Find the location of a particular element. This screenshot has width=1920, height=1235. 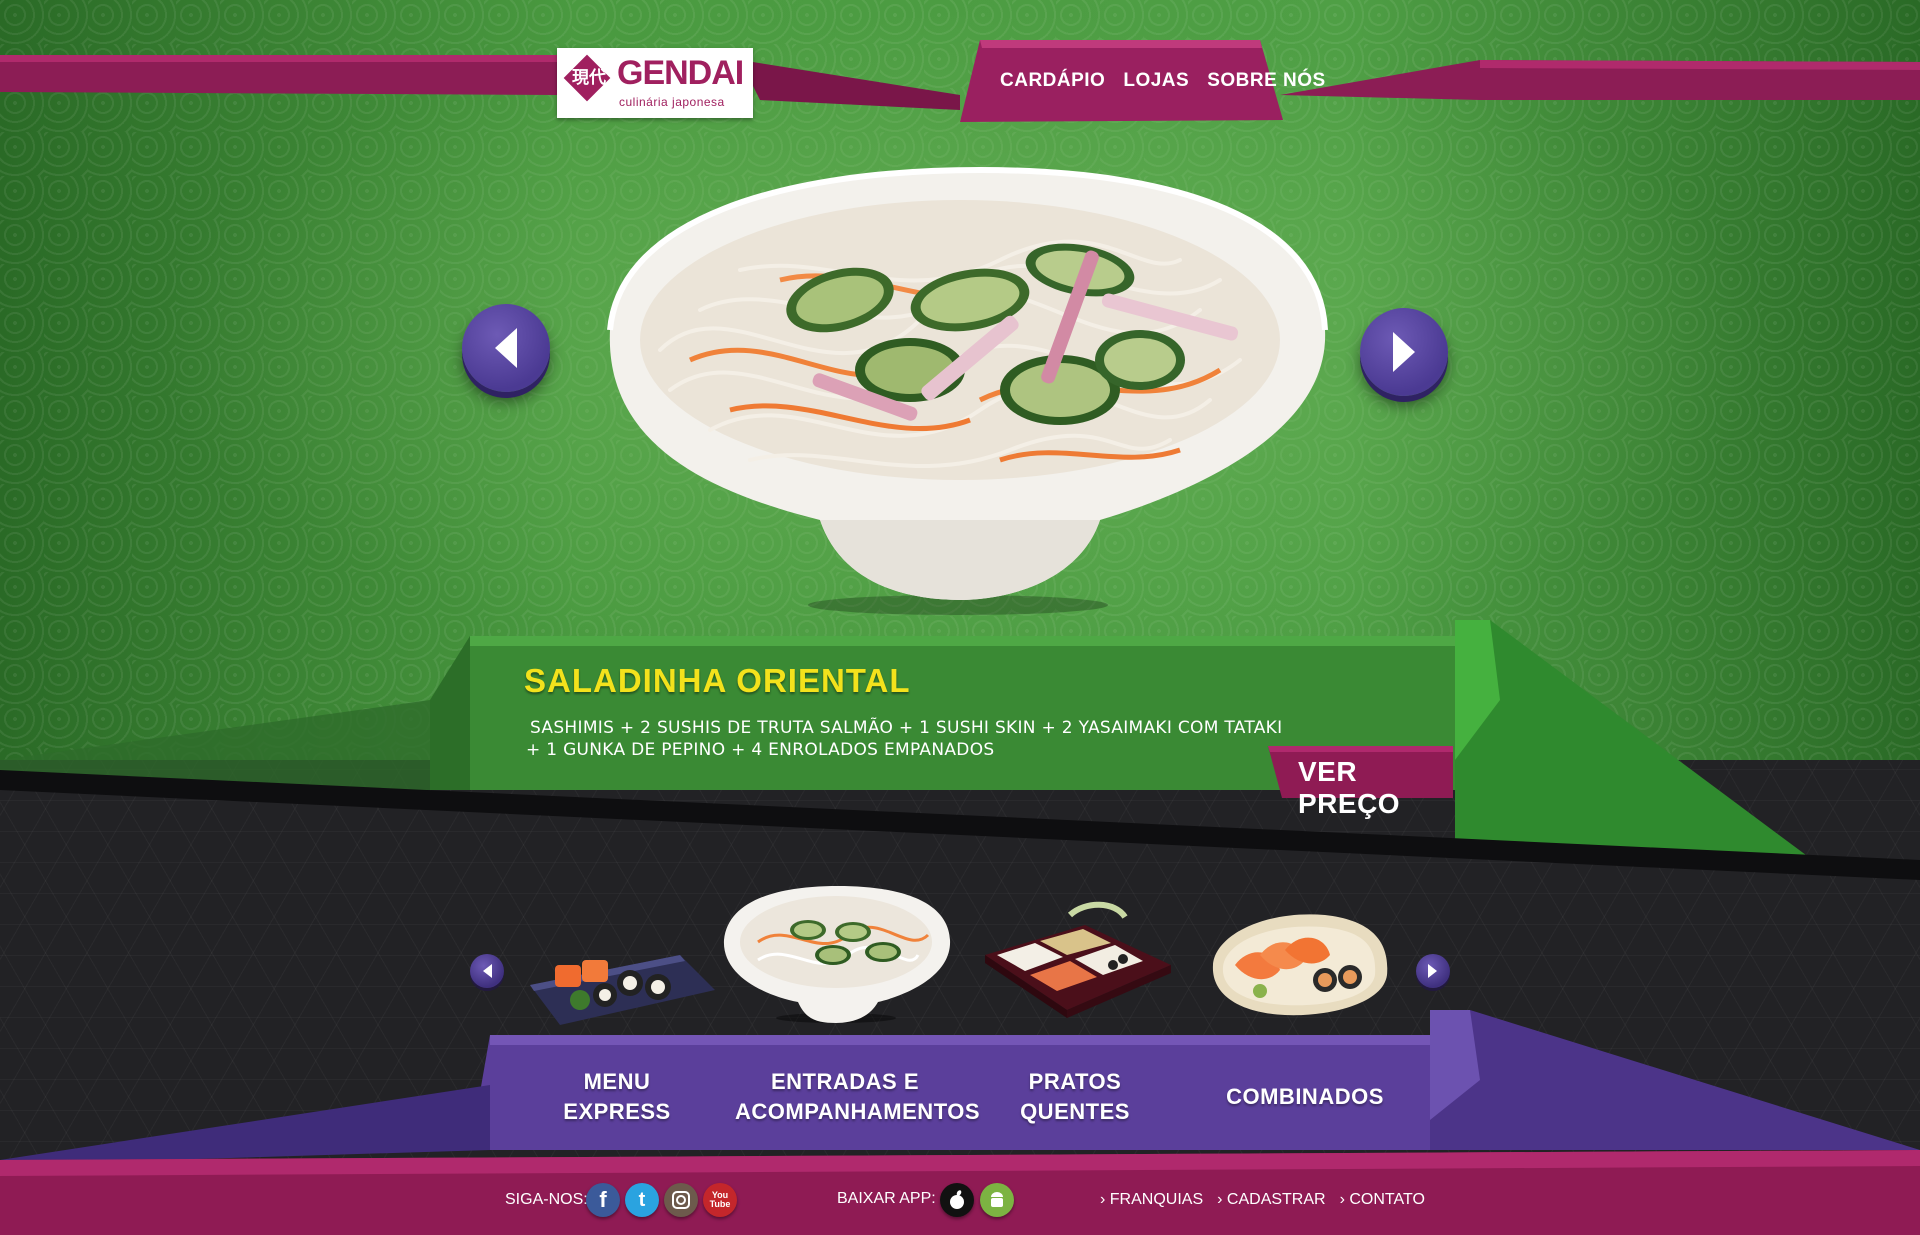

footer-link-franquias: › FRANQUIAS is located at coordinates (1151, 1200).